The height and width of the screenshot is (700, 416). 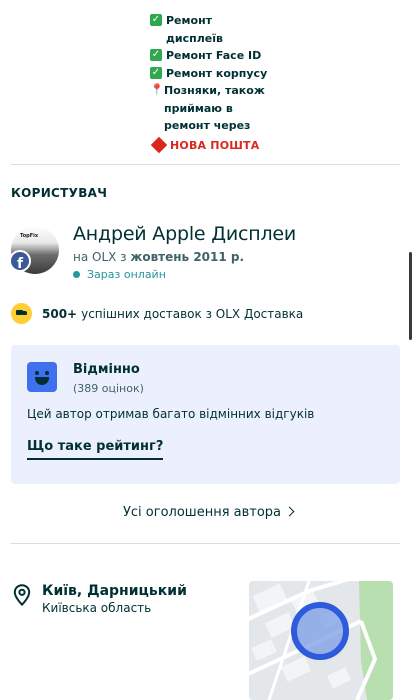 What do you see at coordinates (100, 257) in the screenshot?
I see `member-since-prefix: на OLX з` at bounding box center [100, 257].